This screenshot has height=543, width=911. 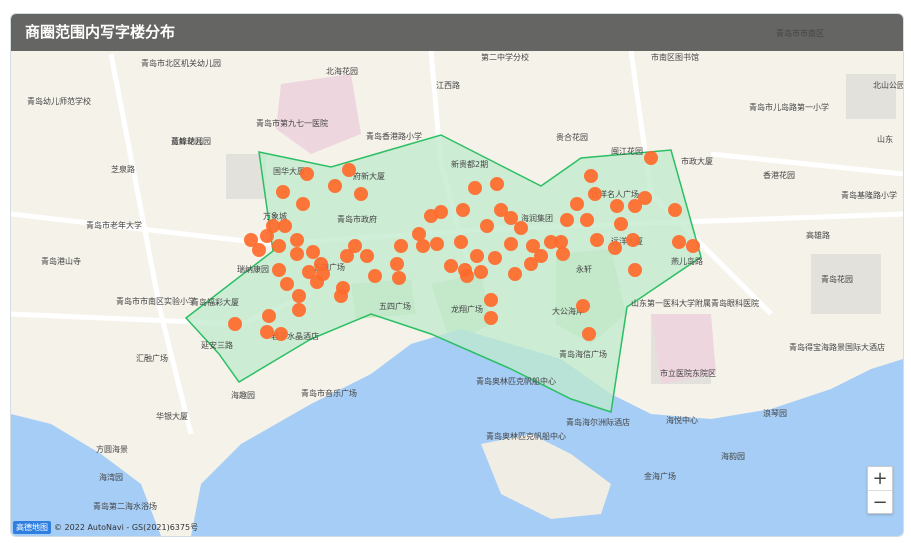 I want to click on map-label: 青岛海尔洲际酒店, so click(x=598, y=422).